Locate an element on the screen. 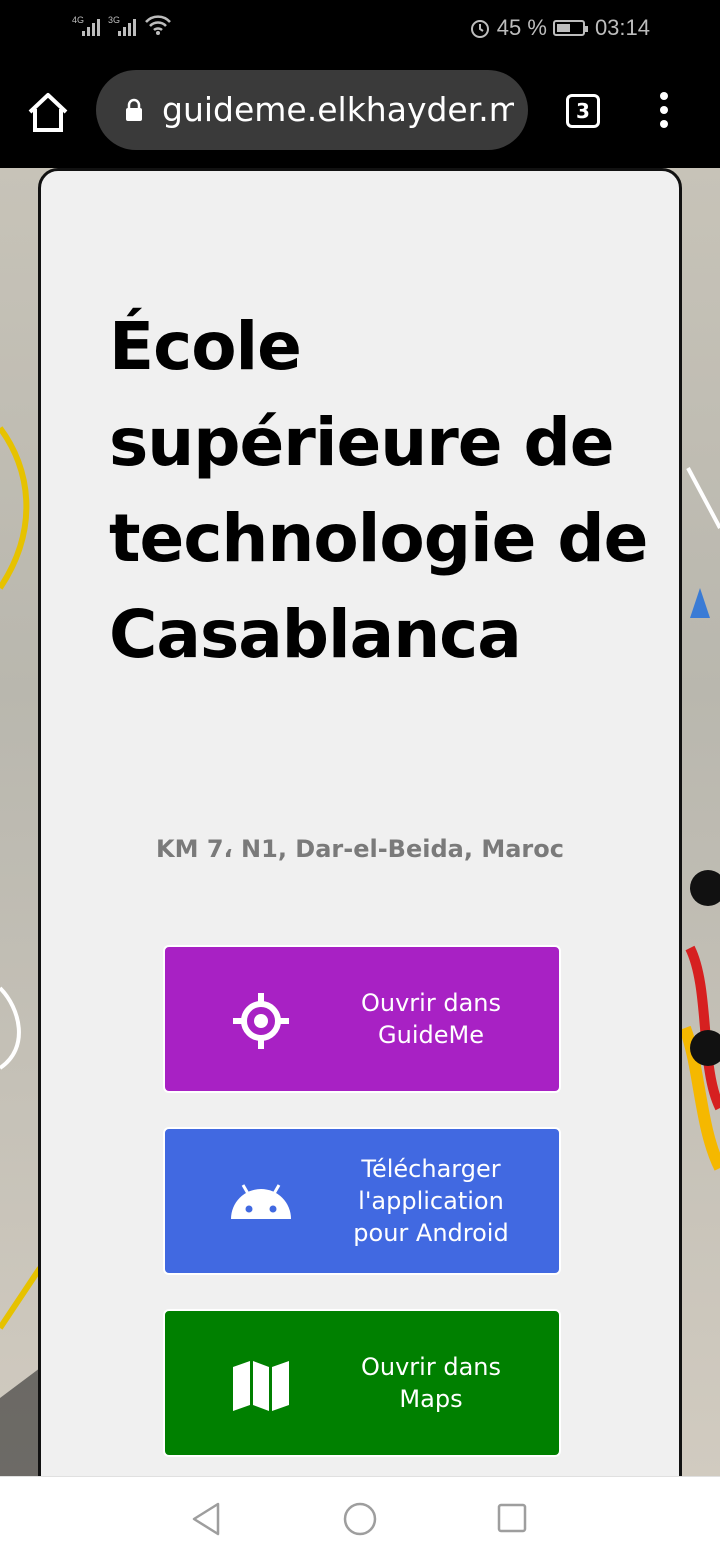 This screenshot has height=1561, width=720. battery-icon is located at coordinates (570, 28).